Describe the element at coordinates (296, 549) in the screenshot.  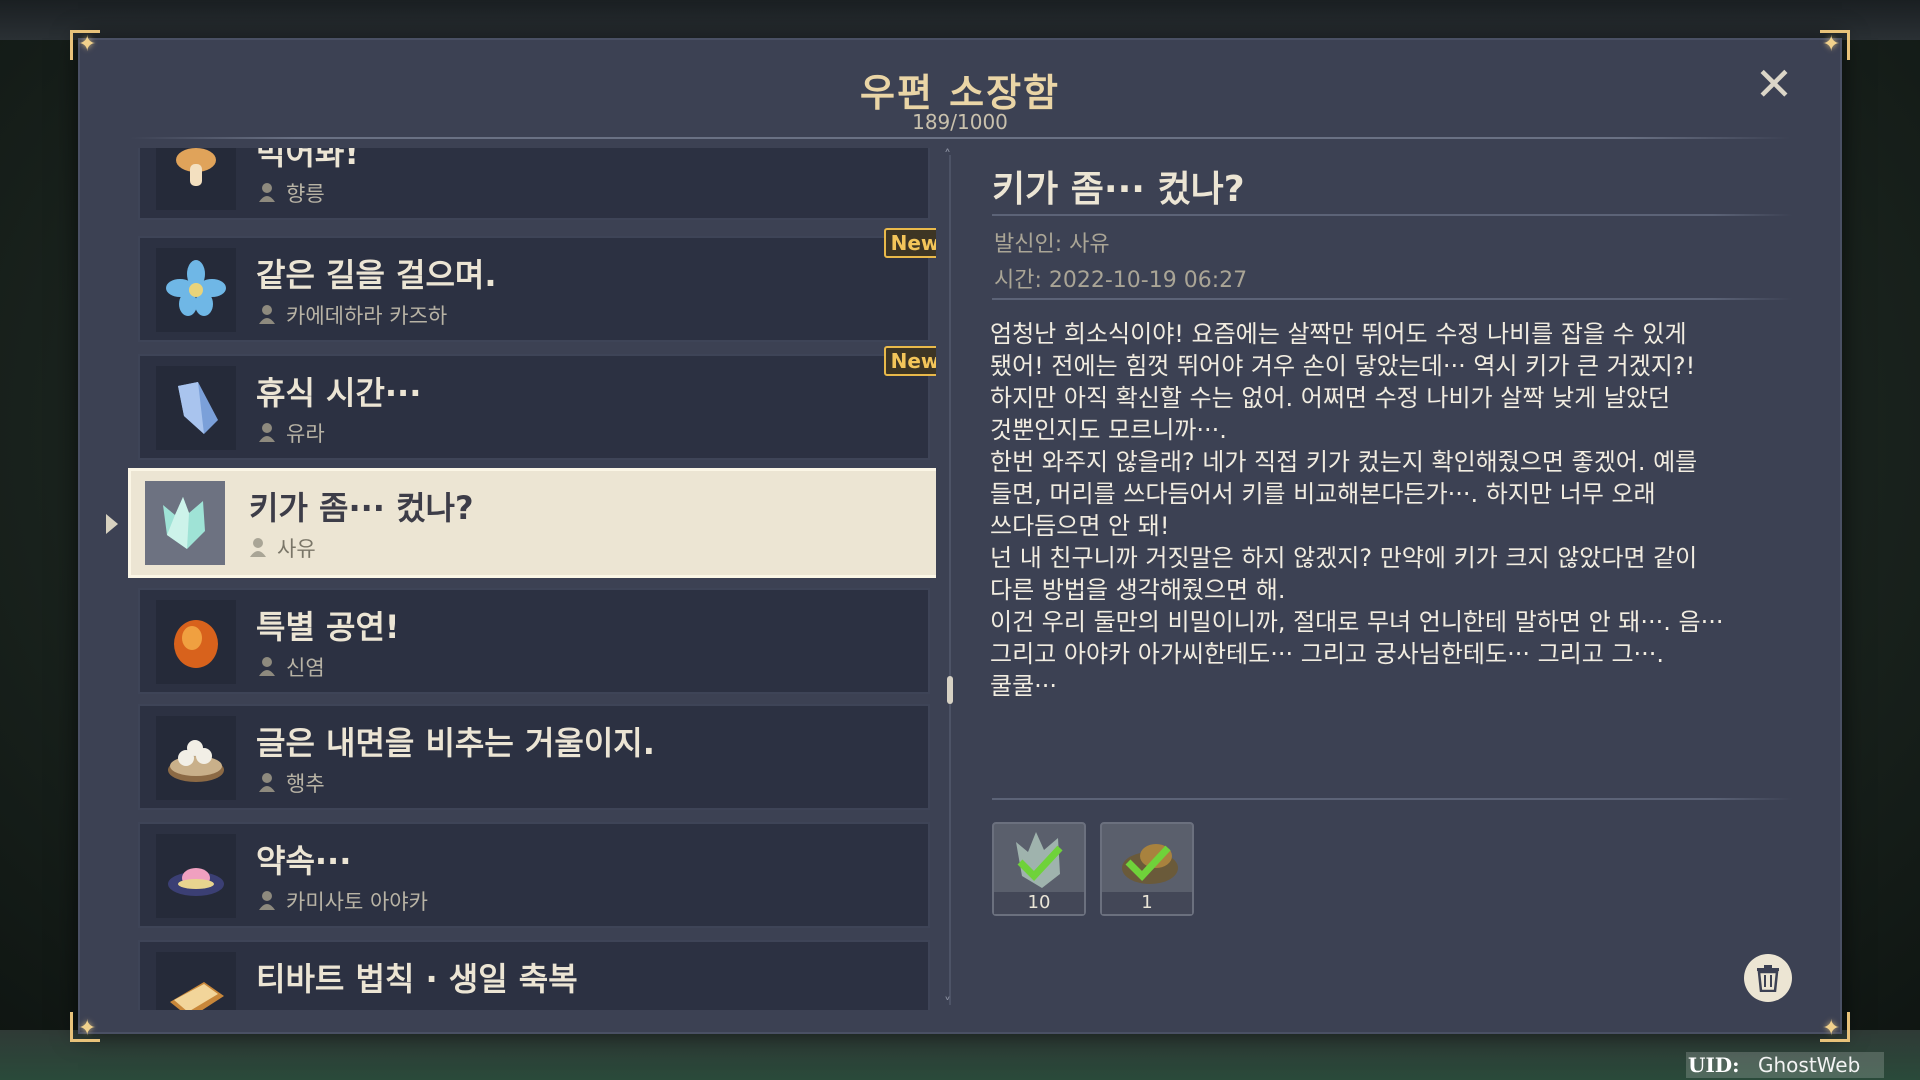
I see `mail-sender: 사유` at that location.